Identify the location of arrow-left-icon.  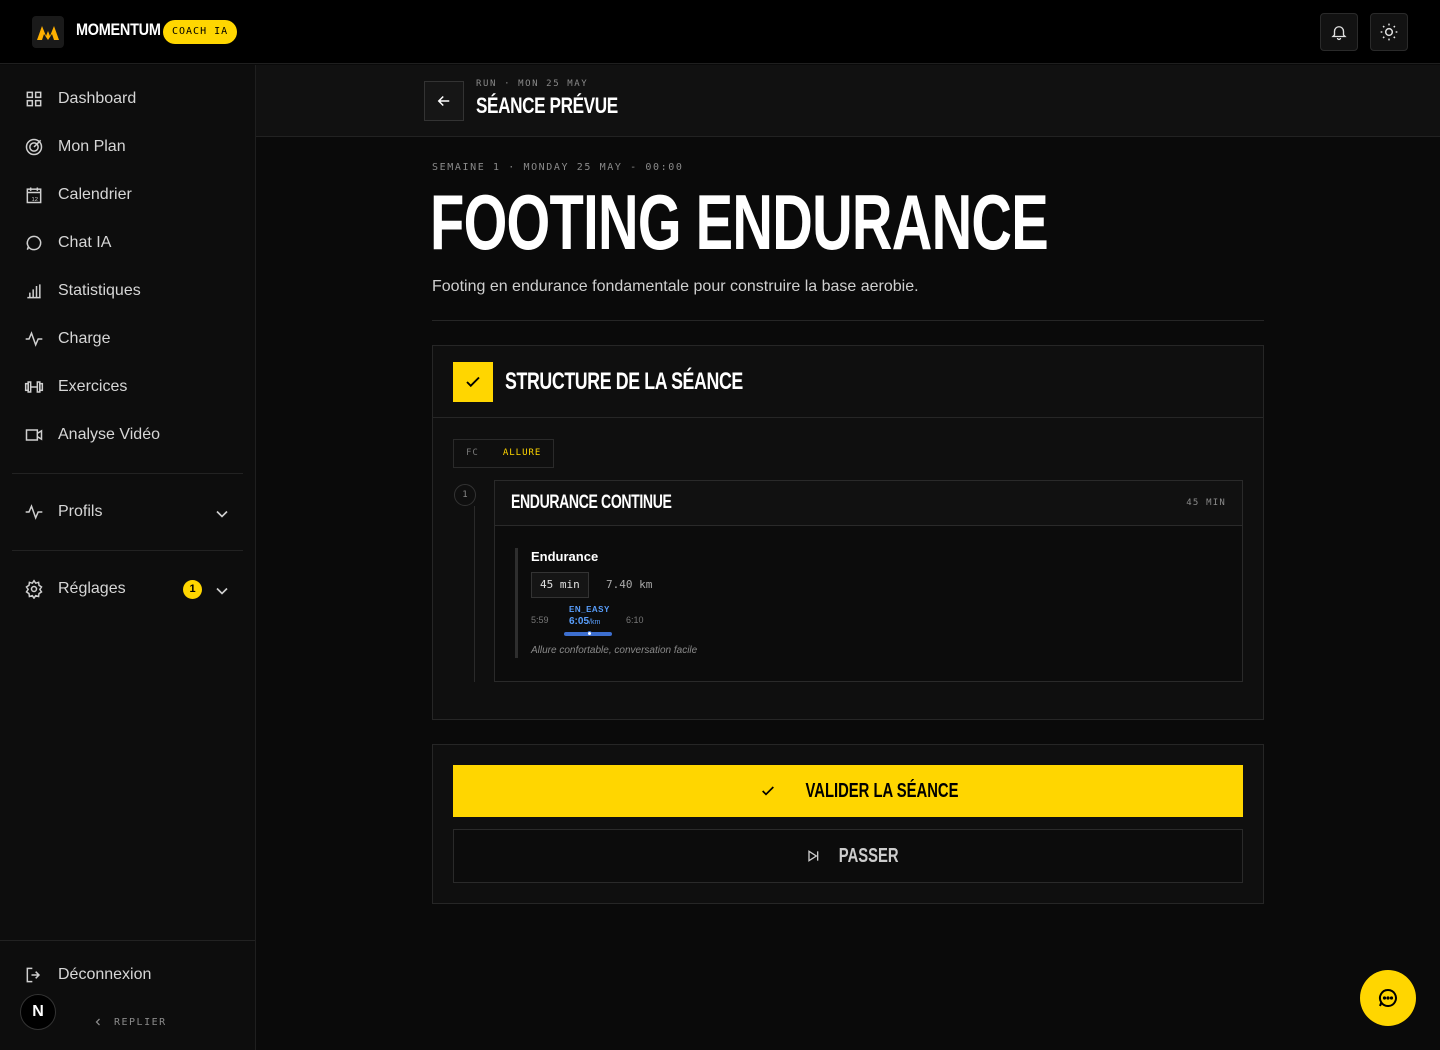
(443, 101).